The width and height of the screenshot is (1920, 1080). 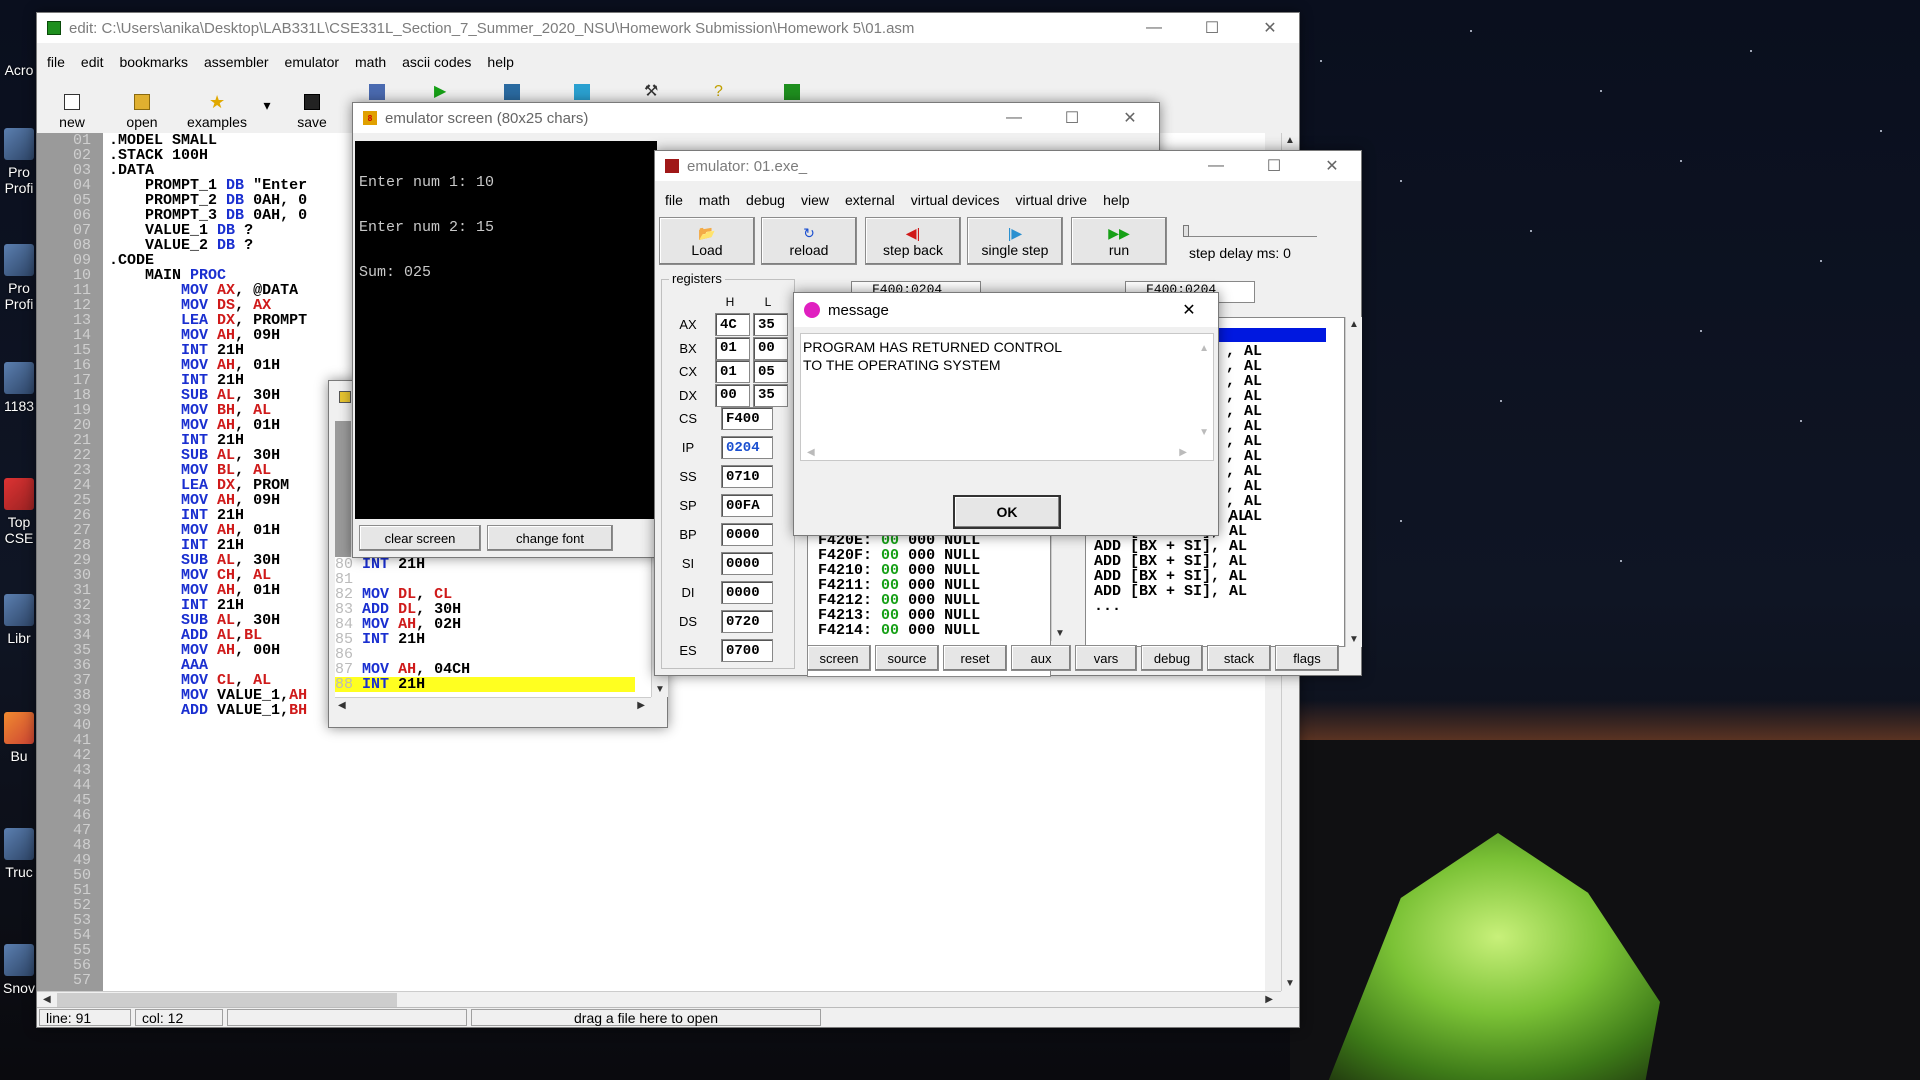 I want to click on disassembly-scrollbar: ▲ ▼, so click(x=1353, y=482).